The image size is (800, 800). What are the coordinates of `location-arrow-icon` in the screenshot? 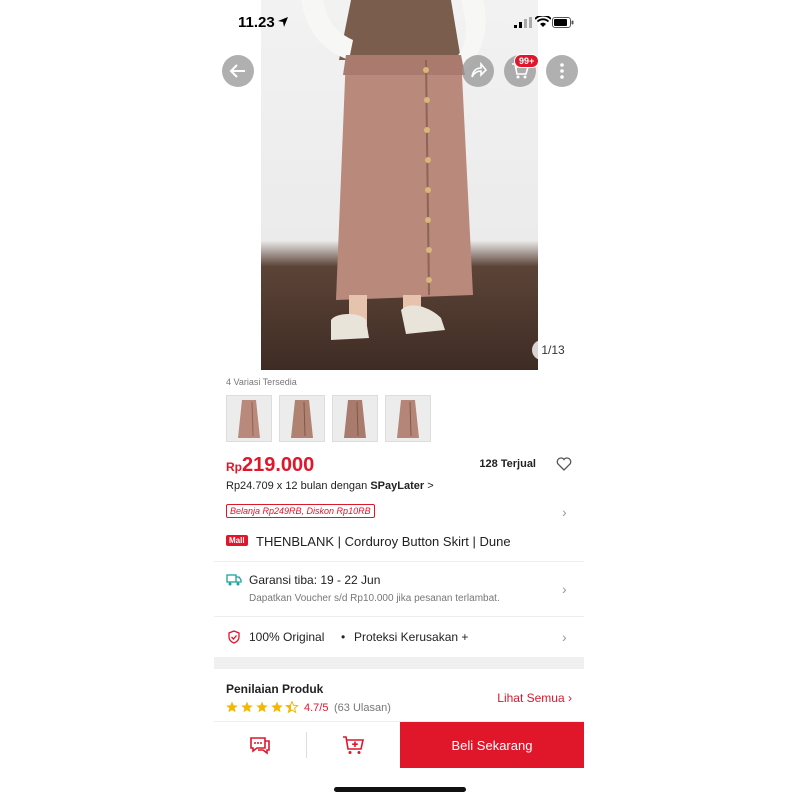 It's located at (283, 22).